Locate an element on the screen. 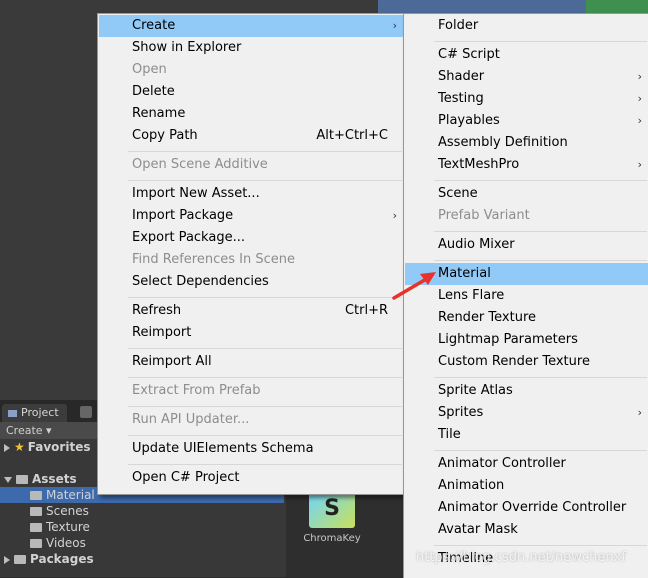 This screenshot has width=648, height=578. submenu-item-scene: Scene is located at coordinates (526, 194).